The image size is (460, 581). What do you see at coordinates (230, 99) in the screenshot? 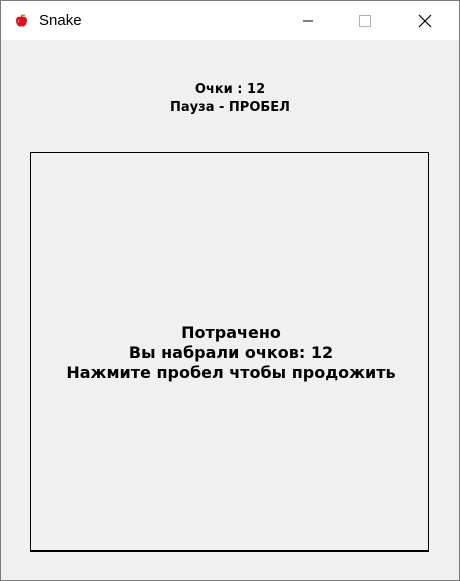
I see `score-panel: Очки : 12 Пауза - ПРОБЕЛ` at bounding box center [230, 99].